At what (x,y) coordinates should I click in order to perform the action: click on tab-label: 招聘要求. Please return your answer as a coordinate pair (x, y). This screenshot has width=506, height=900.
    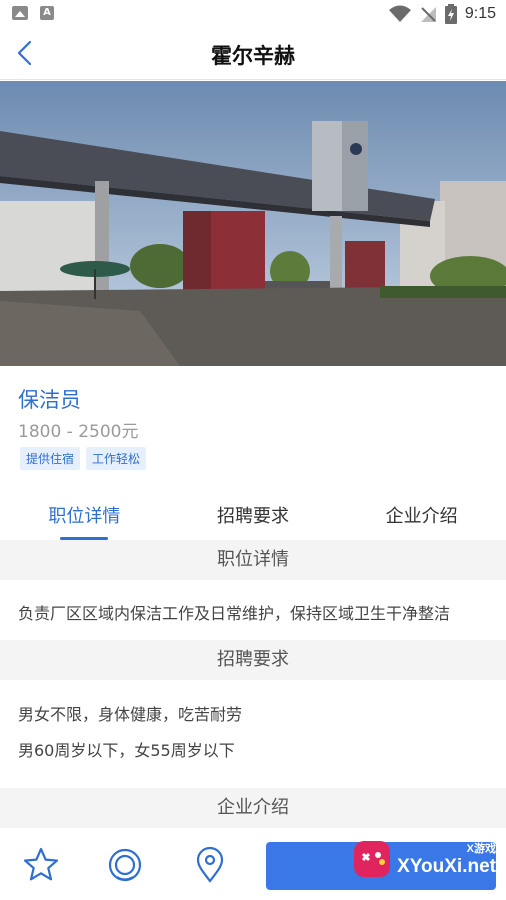
    Looking at the image, I should click on (253, 516).